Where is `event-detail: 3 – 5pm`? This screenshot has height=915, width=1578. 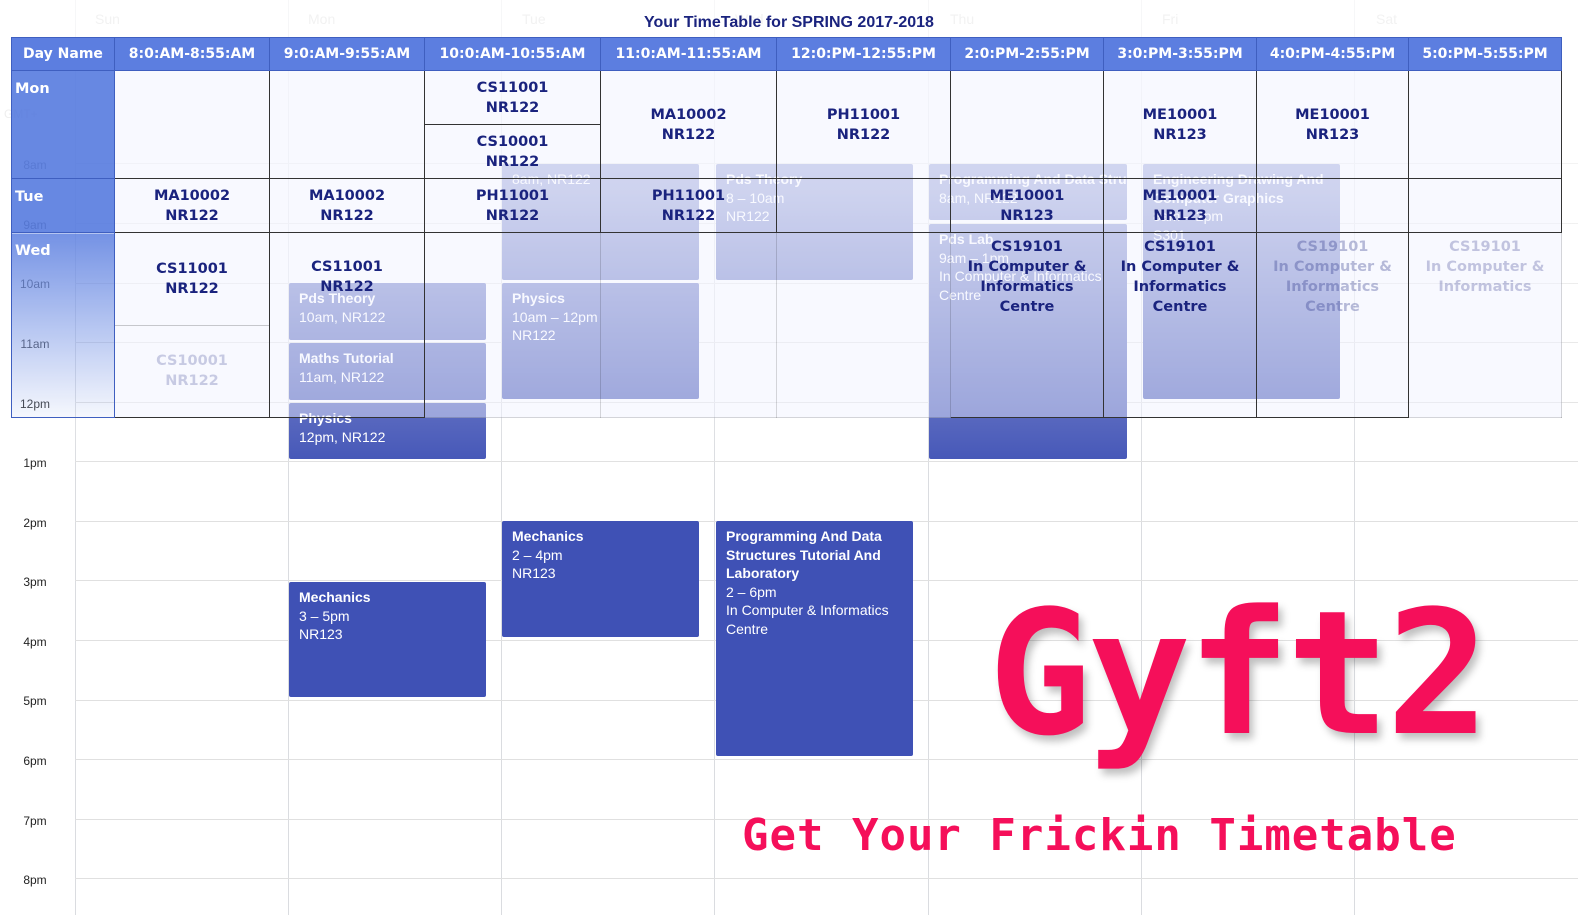
event-detail: 3 – 5pm is located at coordinates (324, 615).